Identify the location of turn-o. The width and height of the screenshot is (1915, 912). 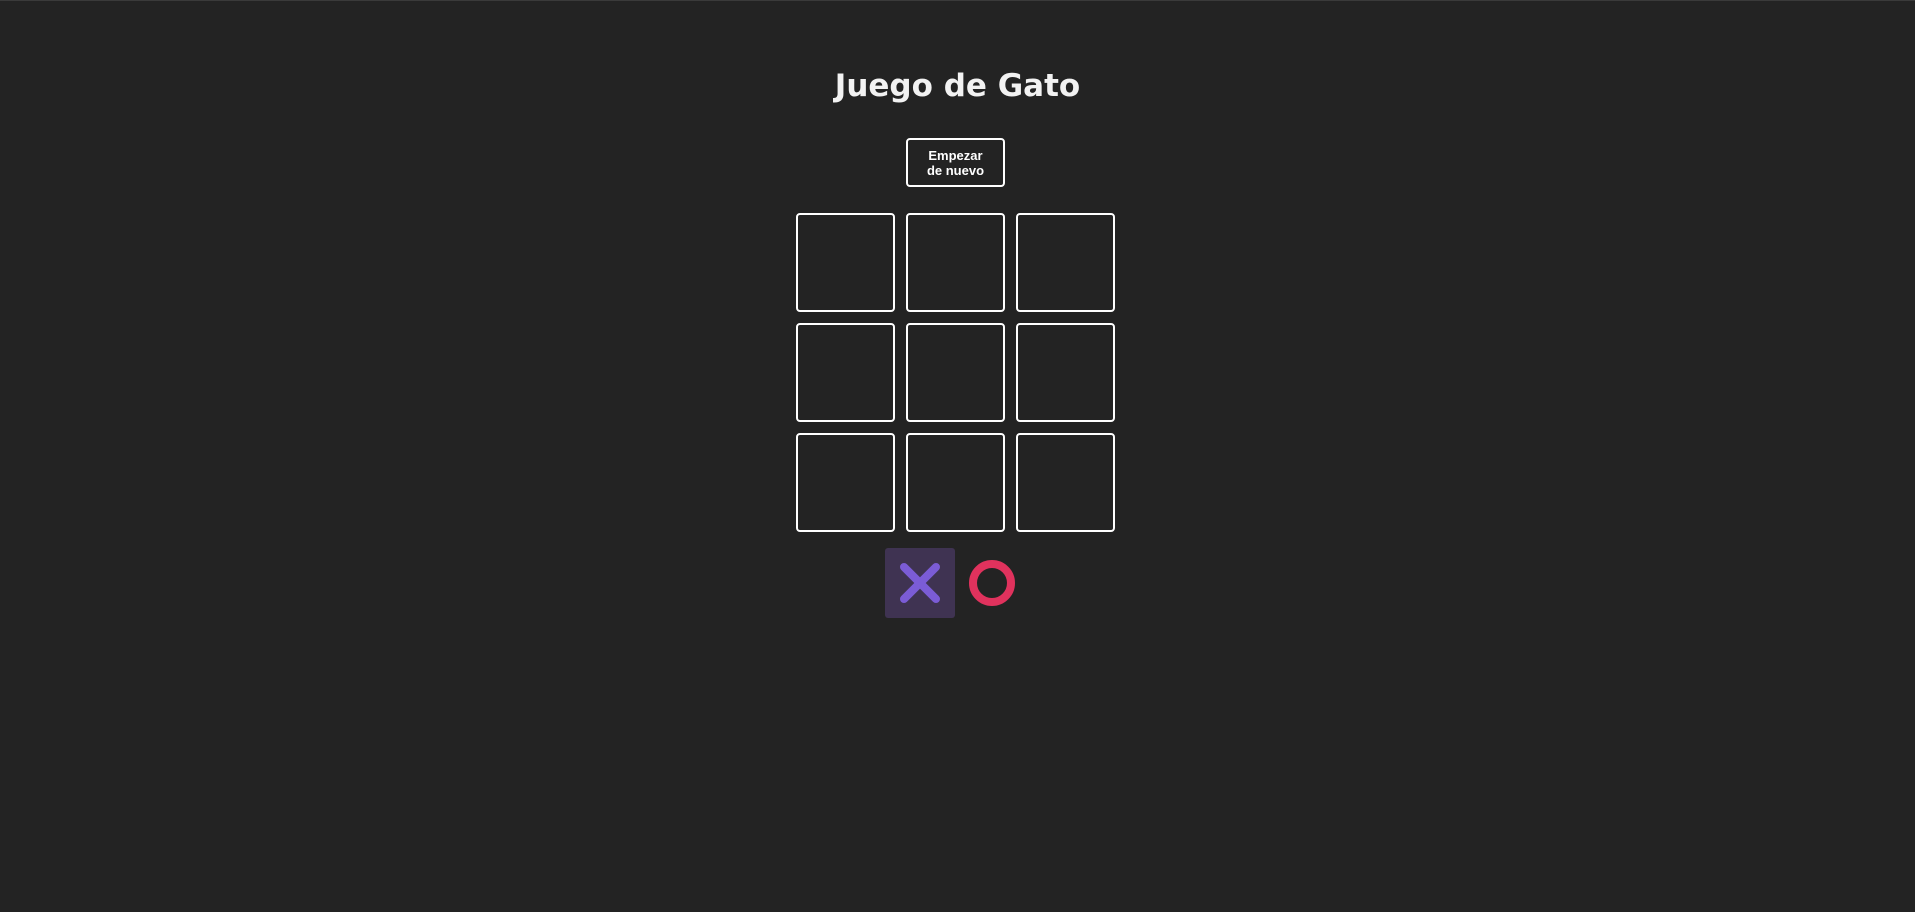
(992, 583).